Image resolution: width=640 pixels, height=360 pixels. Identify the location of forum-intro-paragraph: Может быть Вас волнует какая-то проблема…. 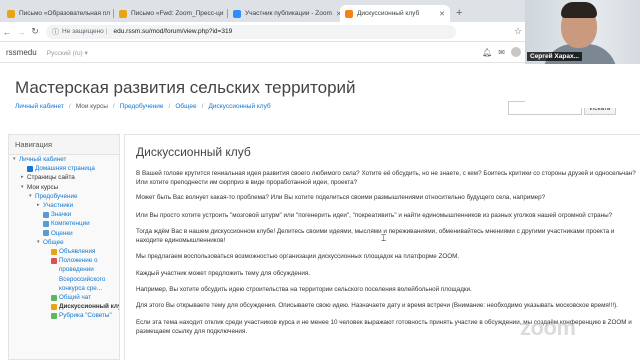
(341, 197).